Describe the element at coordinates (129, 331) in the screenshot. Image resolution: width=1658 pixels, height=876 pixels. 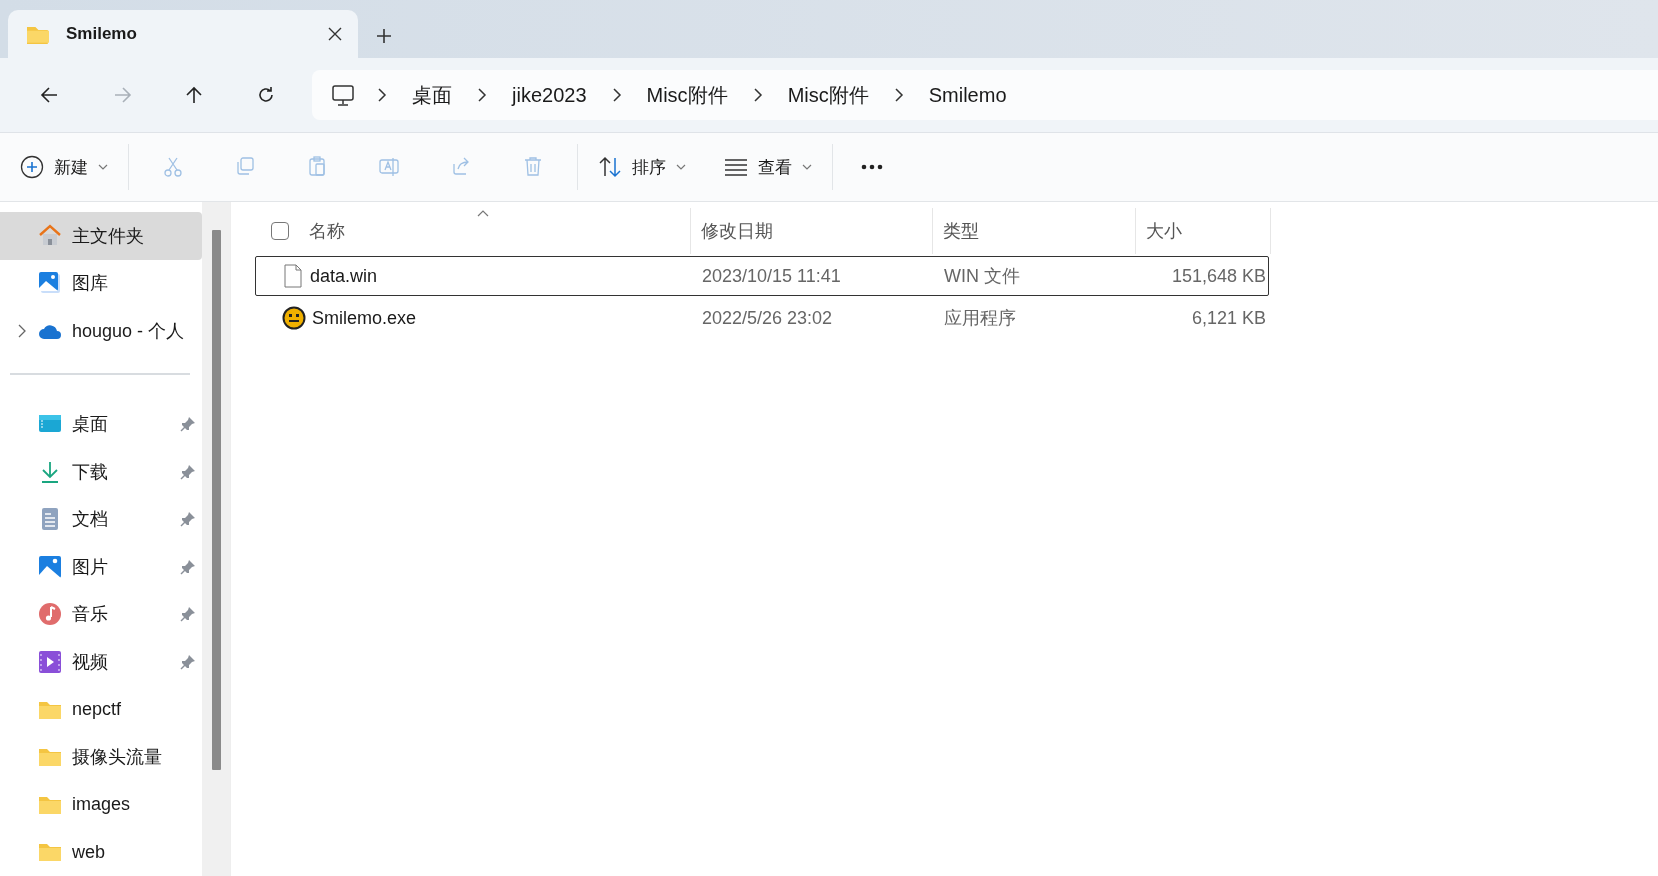
I see `sidebar-label: houguo - 个人` at that location.